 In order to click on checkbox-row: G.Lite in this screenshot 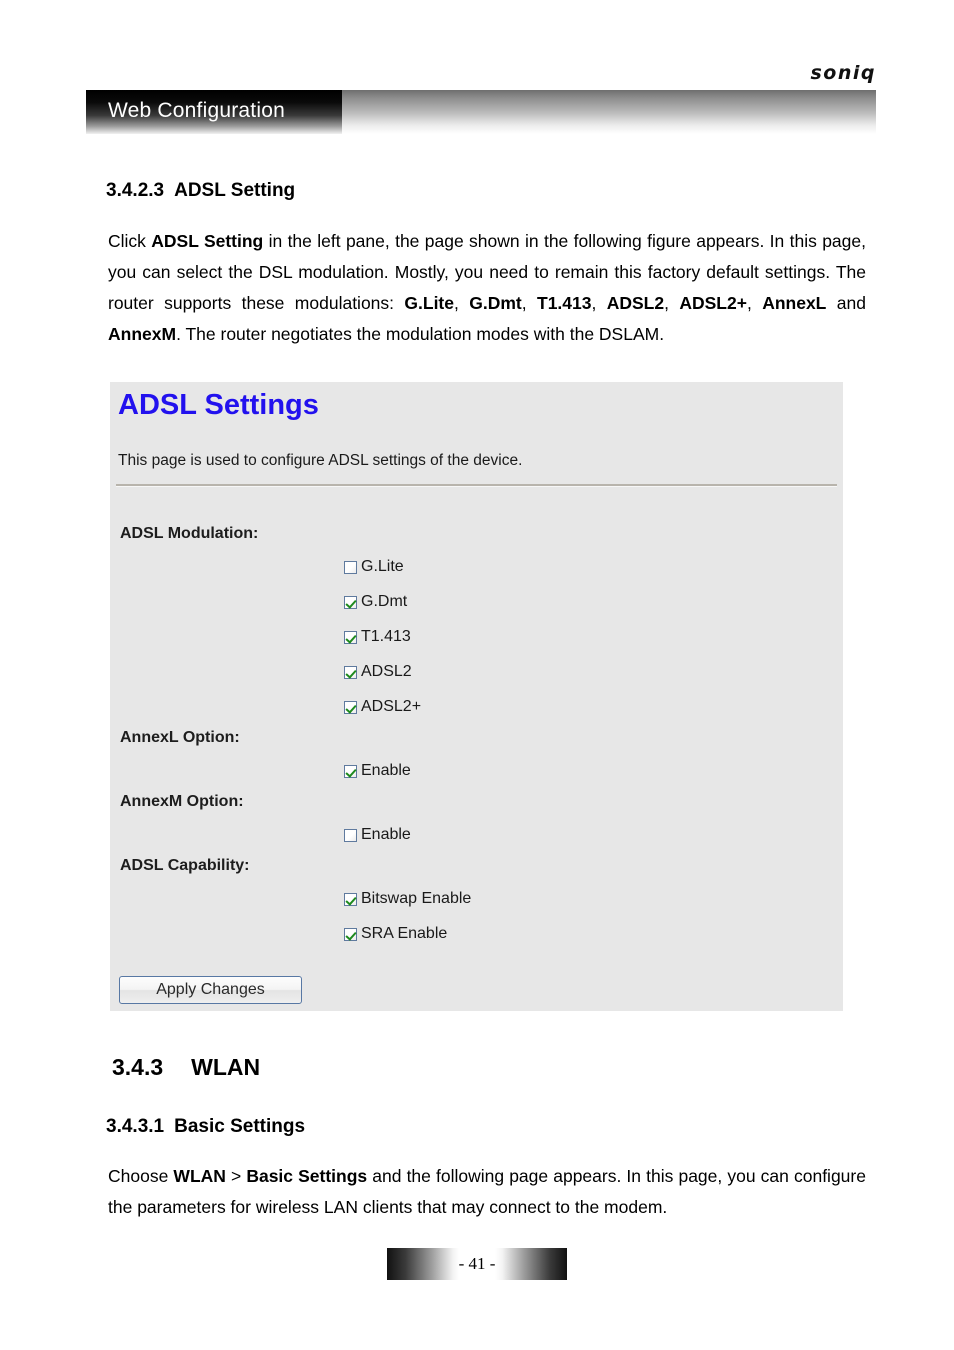, I will do `click(374, 567)`.